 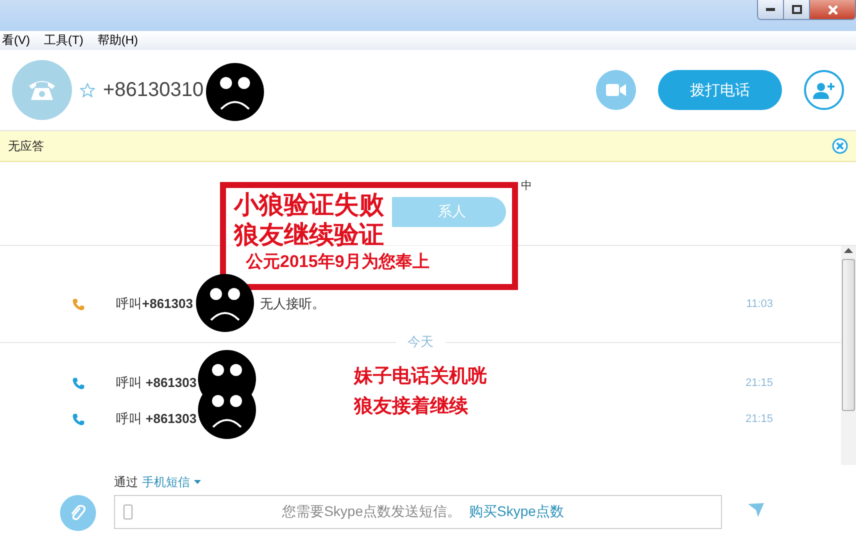 I want to click on message-field: 您需要Skype点数发送短信。 购买Skype点数, so click(x=418, y=512).